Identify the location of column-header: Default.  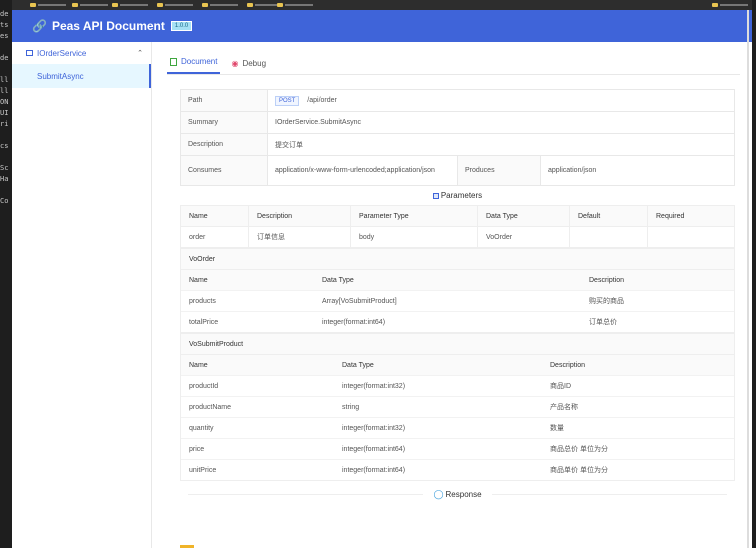
(608, 216).